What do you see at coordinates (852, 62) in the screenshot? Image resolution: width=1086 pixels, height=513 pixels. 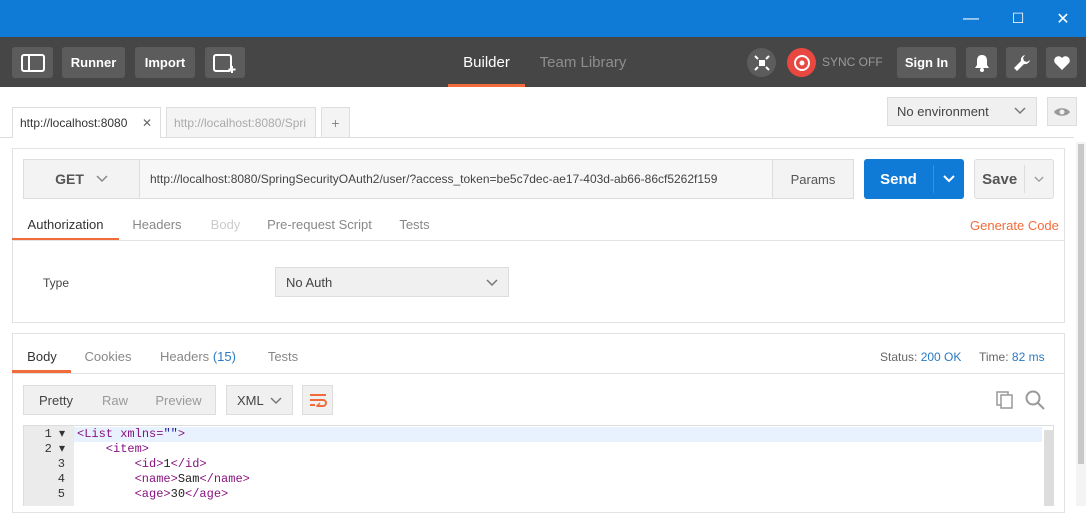 I see `sync-status-text: SYNC OFF` at bounding box center [852, 62].